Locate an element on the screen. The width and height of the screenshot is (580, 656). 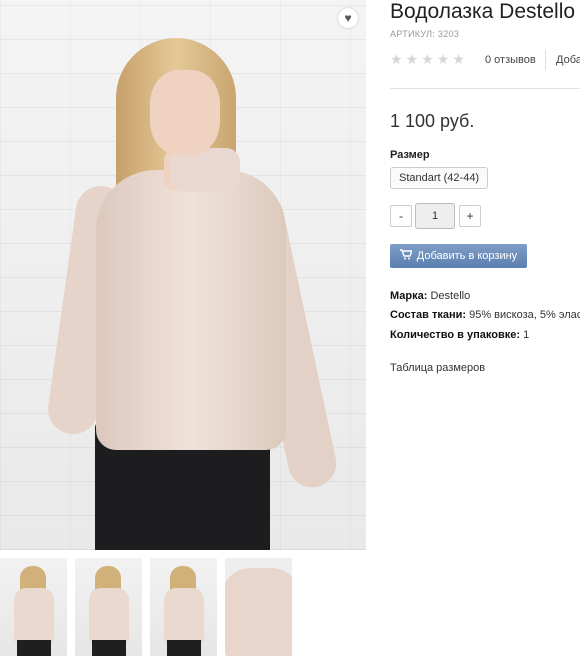
brand-value: Destello is located at coordinates (450, 296).